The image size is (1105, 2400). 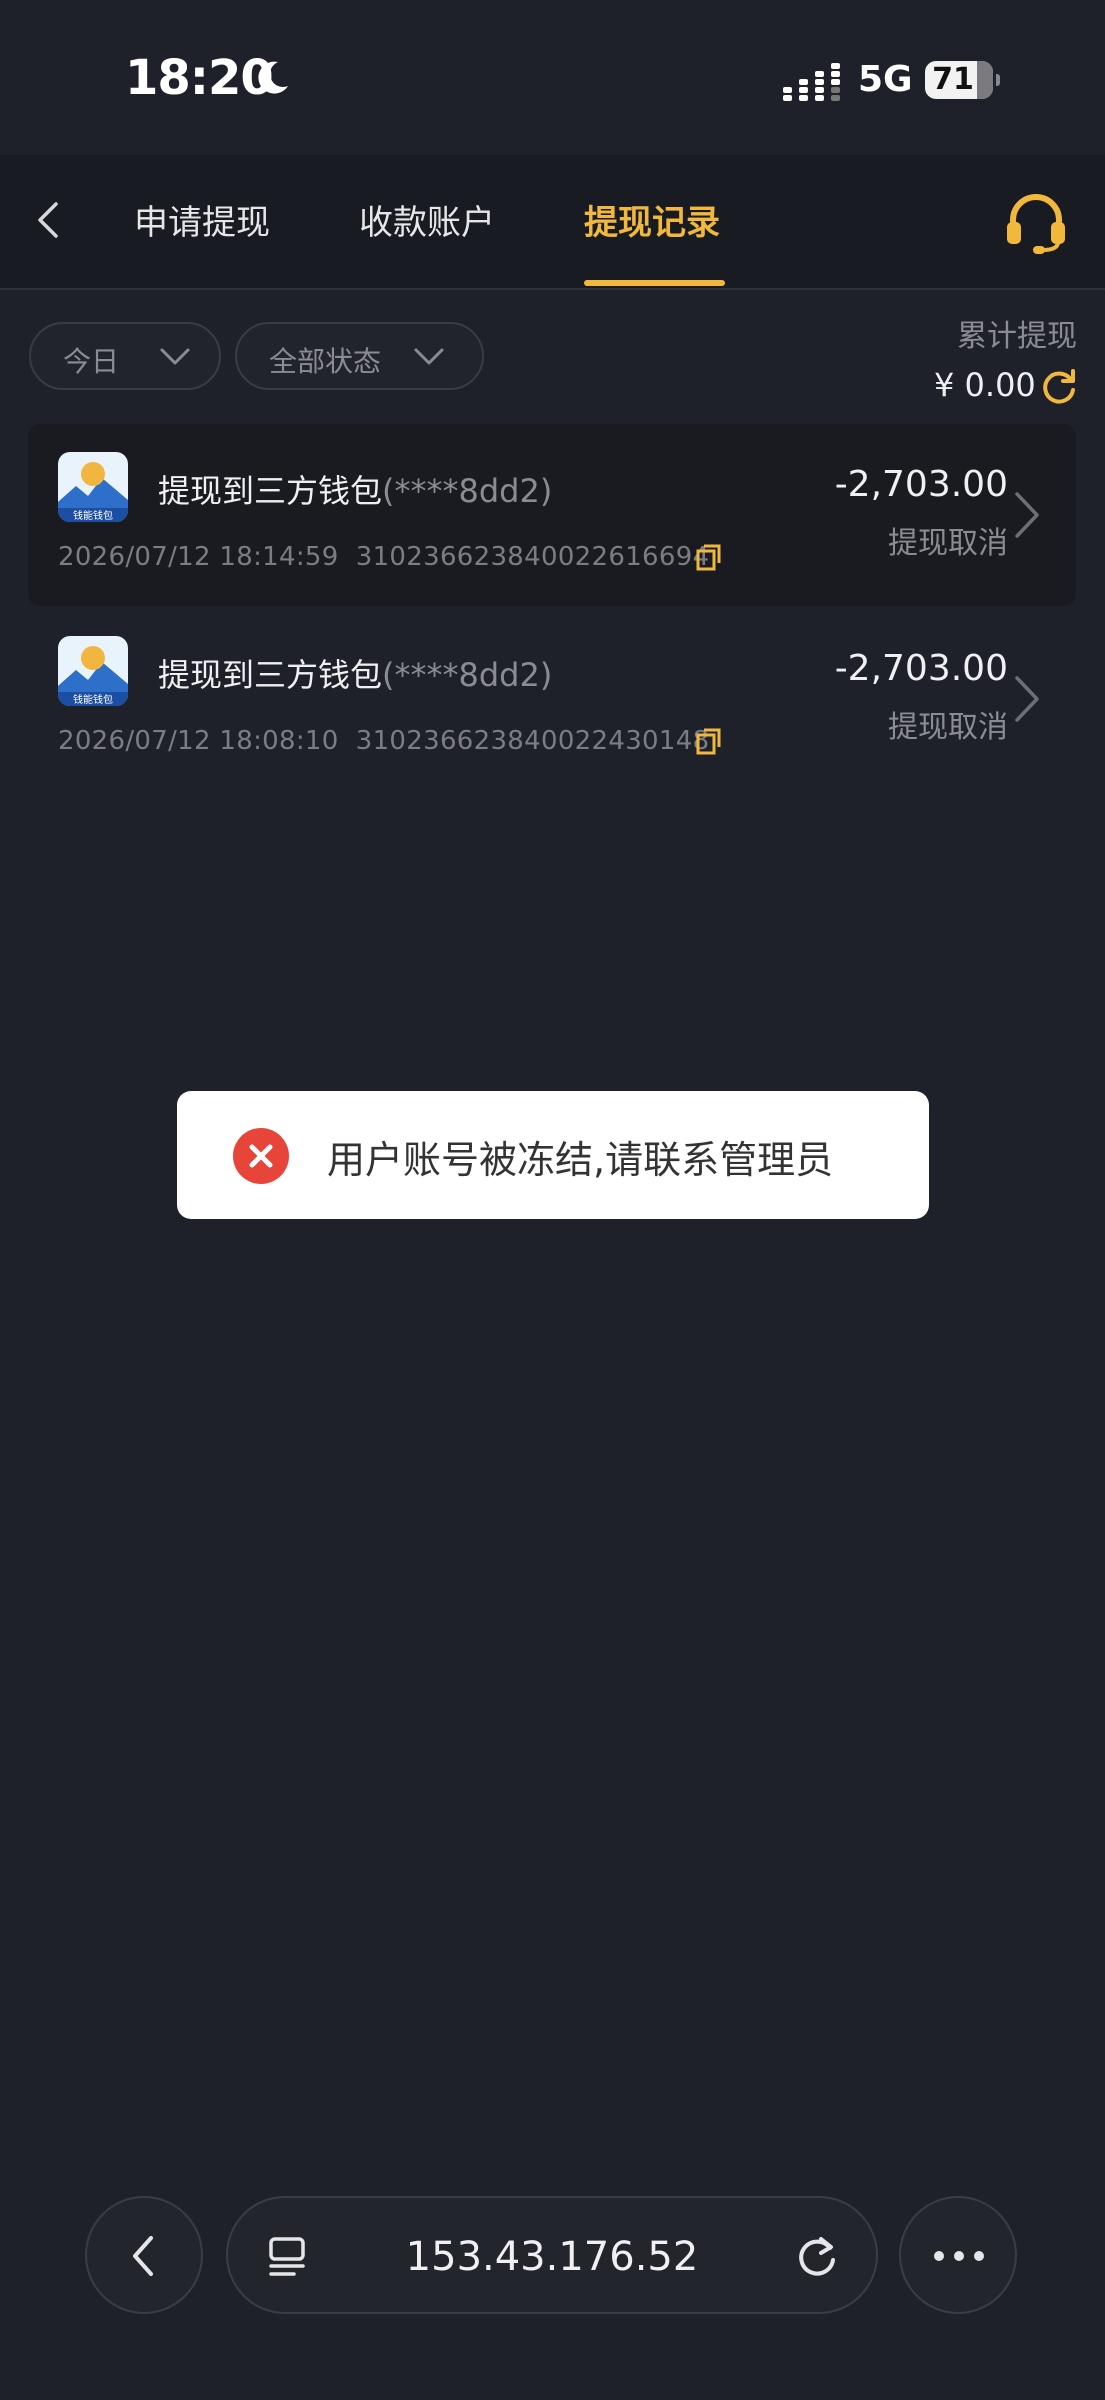 What do you see at coordinates (202, 219) in the screenshot?
I see `tab-apply-withdraw: 申请提现` at bounding box center [202, 219].